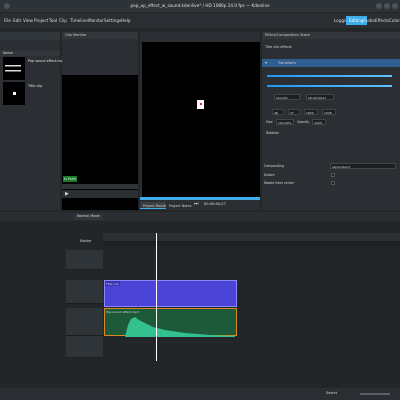 The image size is (400, 400). Describe the element at coordinates (8, 53) in the screenshot. I see `column-name-label: Name` at that location.